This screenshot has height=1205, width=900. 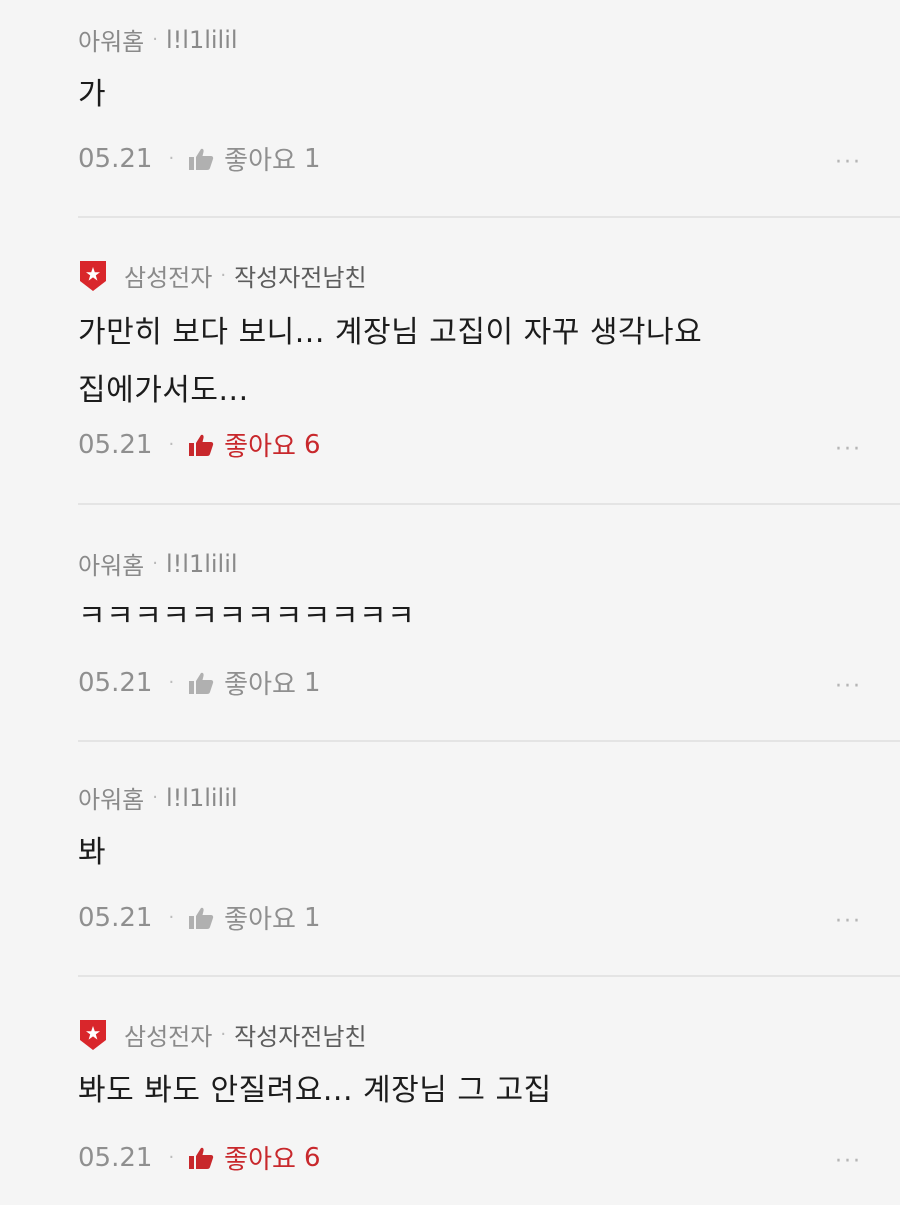 What do you see at coordinates (390, 332) in the screenshot?
I see `comment-line: 가만히 보다 보니... 계장님 고집이 자꾸 생각나요` at bounding box center [390, 332].